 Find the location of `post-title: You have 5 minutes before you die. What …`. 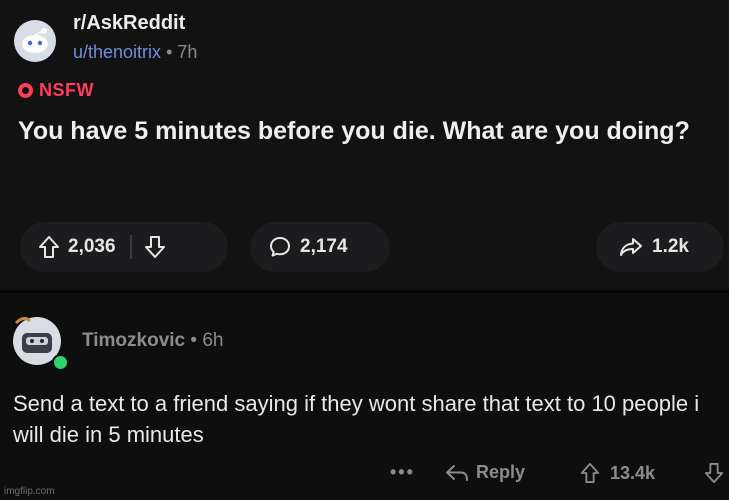

post-title: You have 5 minutes before you die. What … is located at coordinates (370, 131).